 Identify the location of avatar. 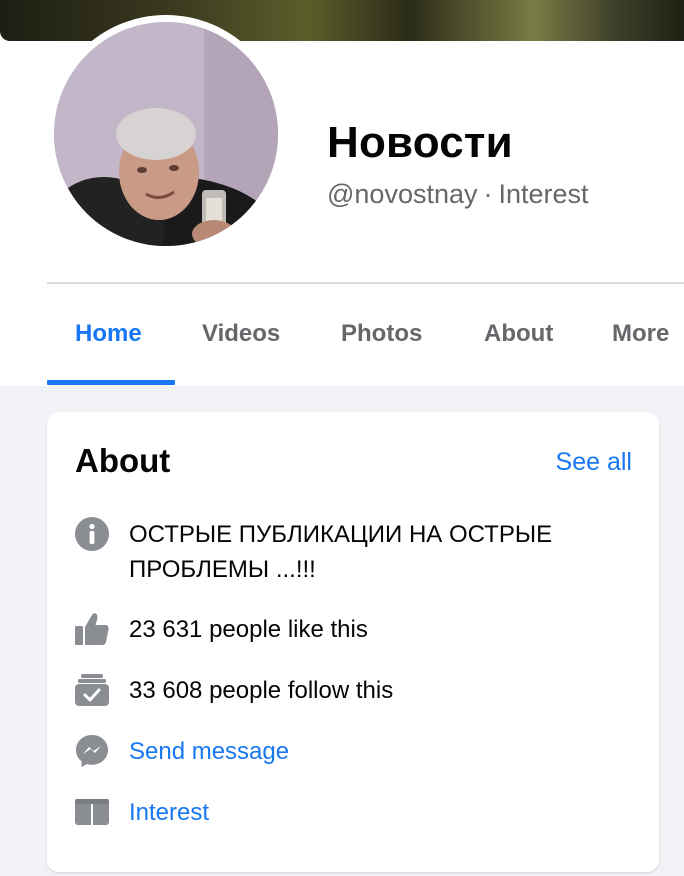
(166, 134).